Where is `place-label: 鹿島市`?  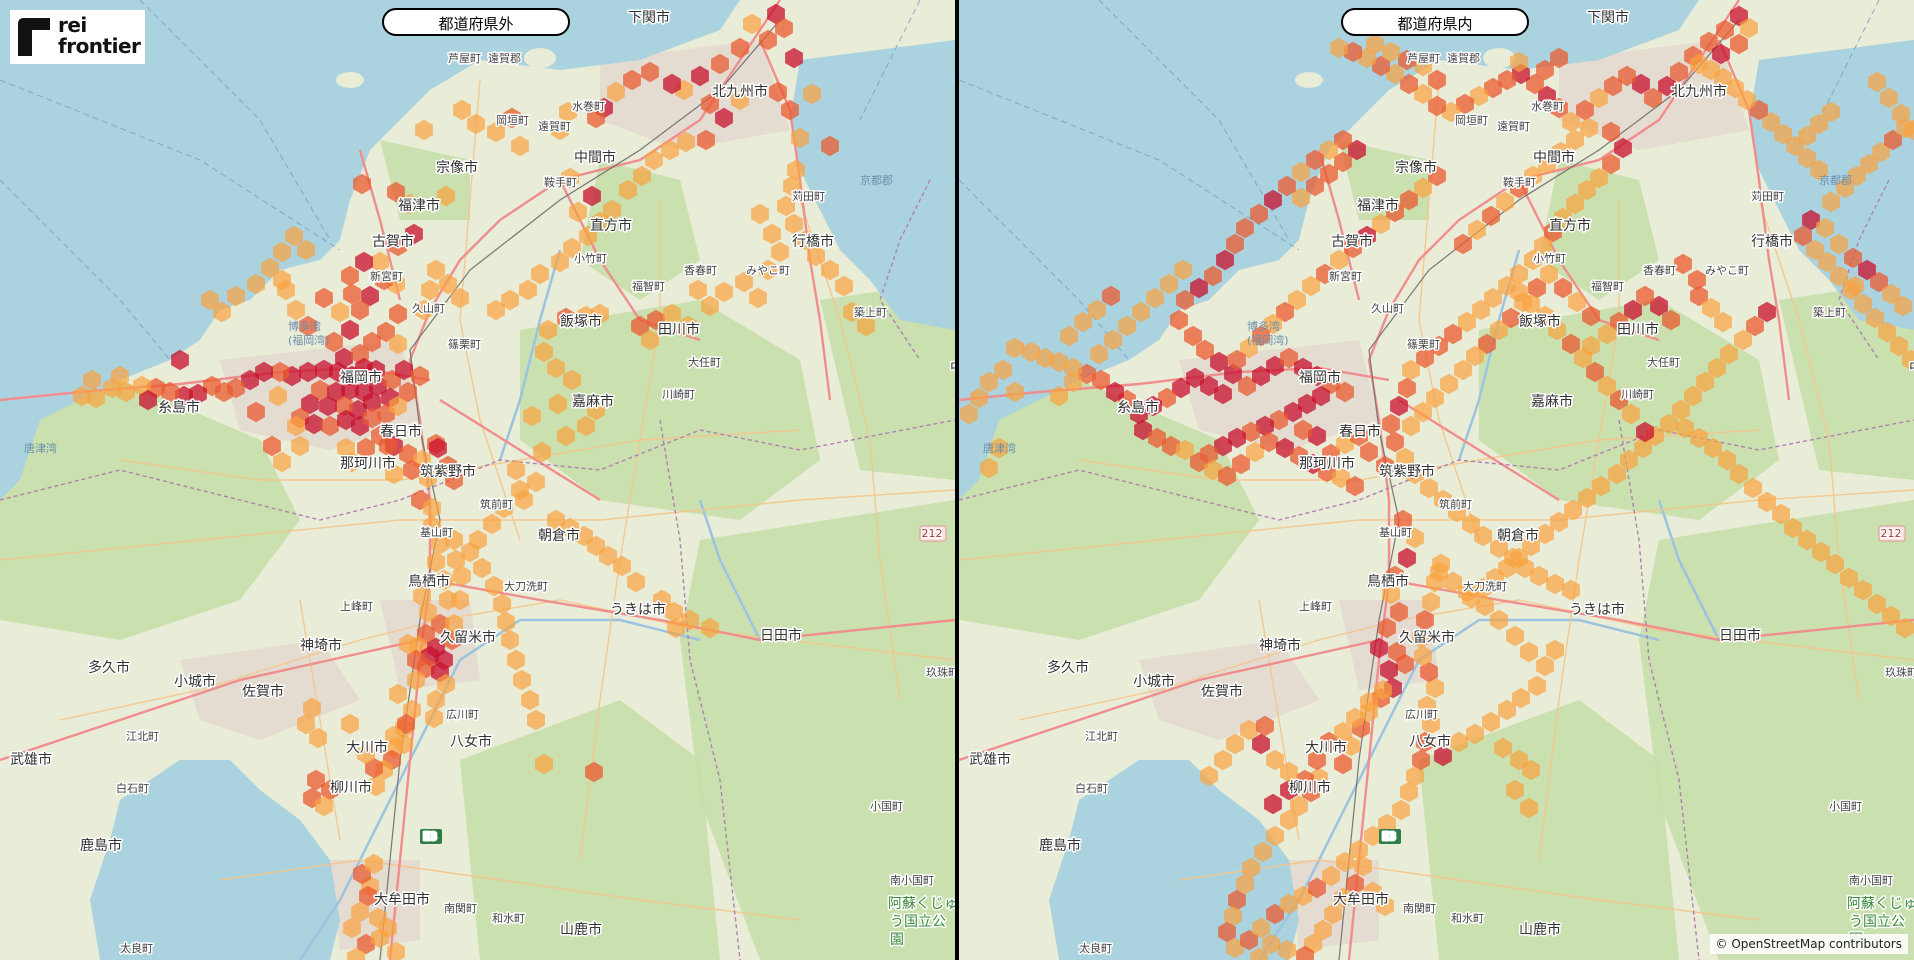
place-label: 鹿島市 is located at coordinates (1060, 845).